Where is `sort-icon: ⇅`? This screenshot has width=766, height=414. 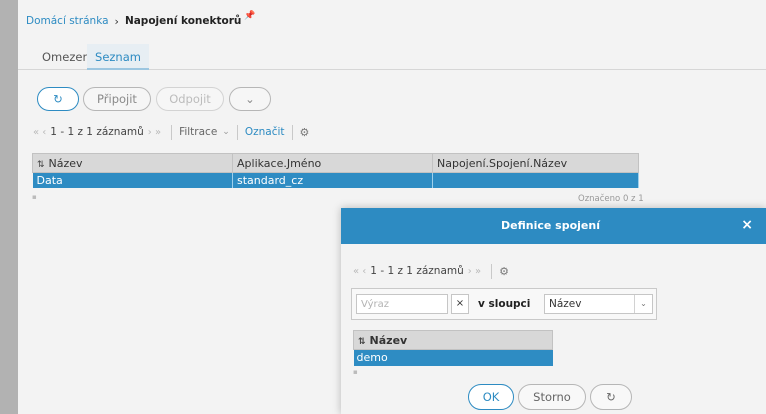
sort-icon: ⇅ is located at coordinates (362, 341).